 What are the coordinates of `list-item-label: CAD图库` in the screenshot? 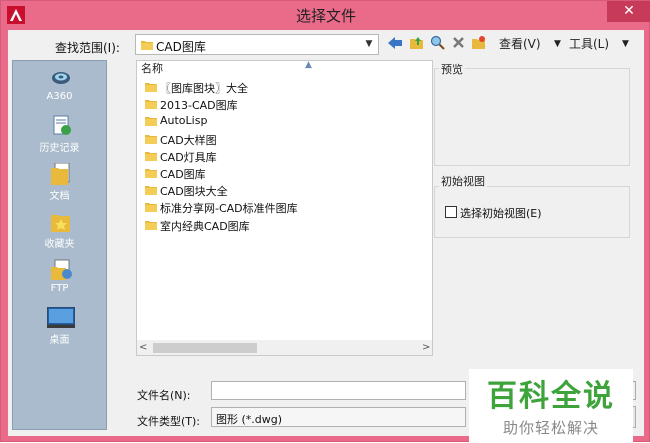 It's located at (183, 174).